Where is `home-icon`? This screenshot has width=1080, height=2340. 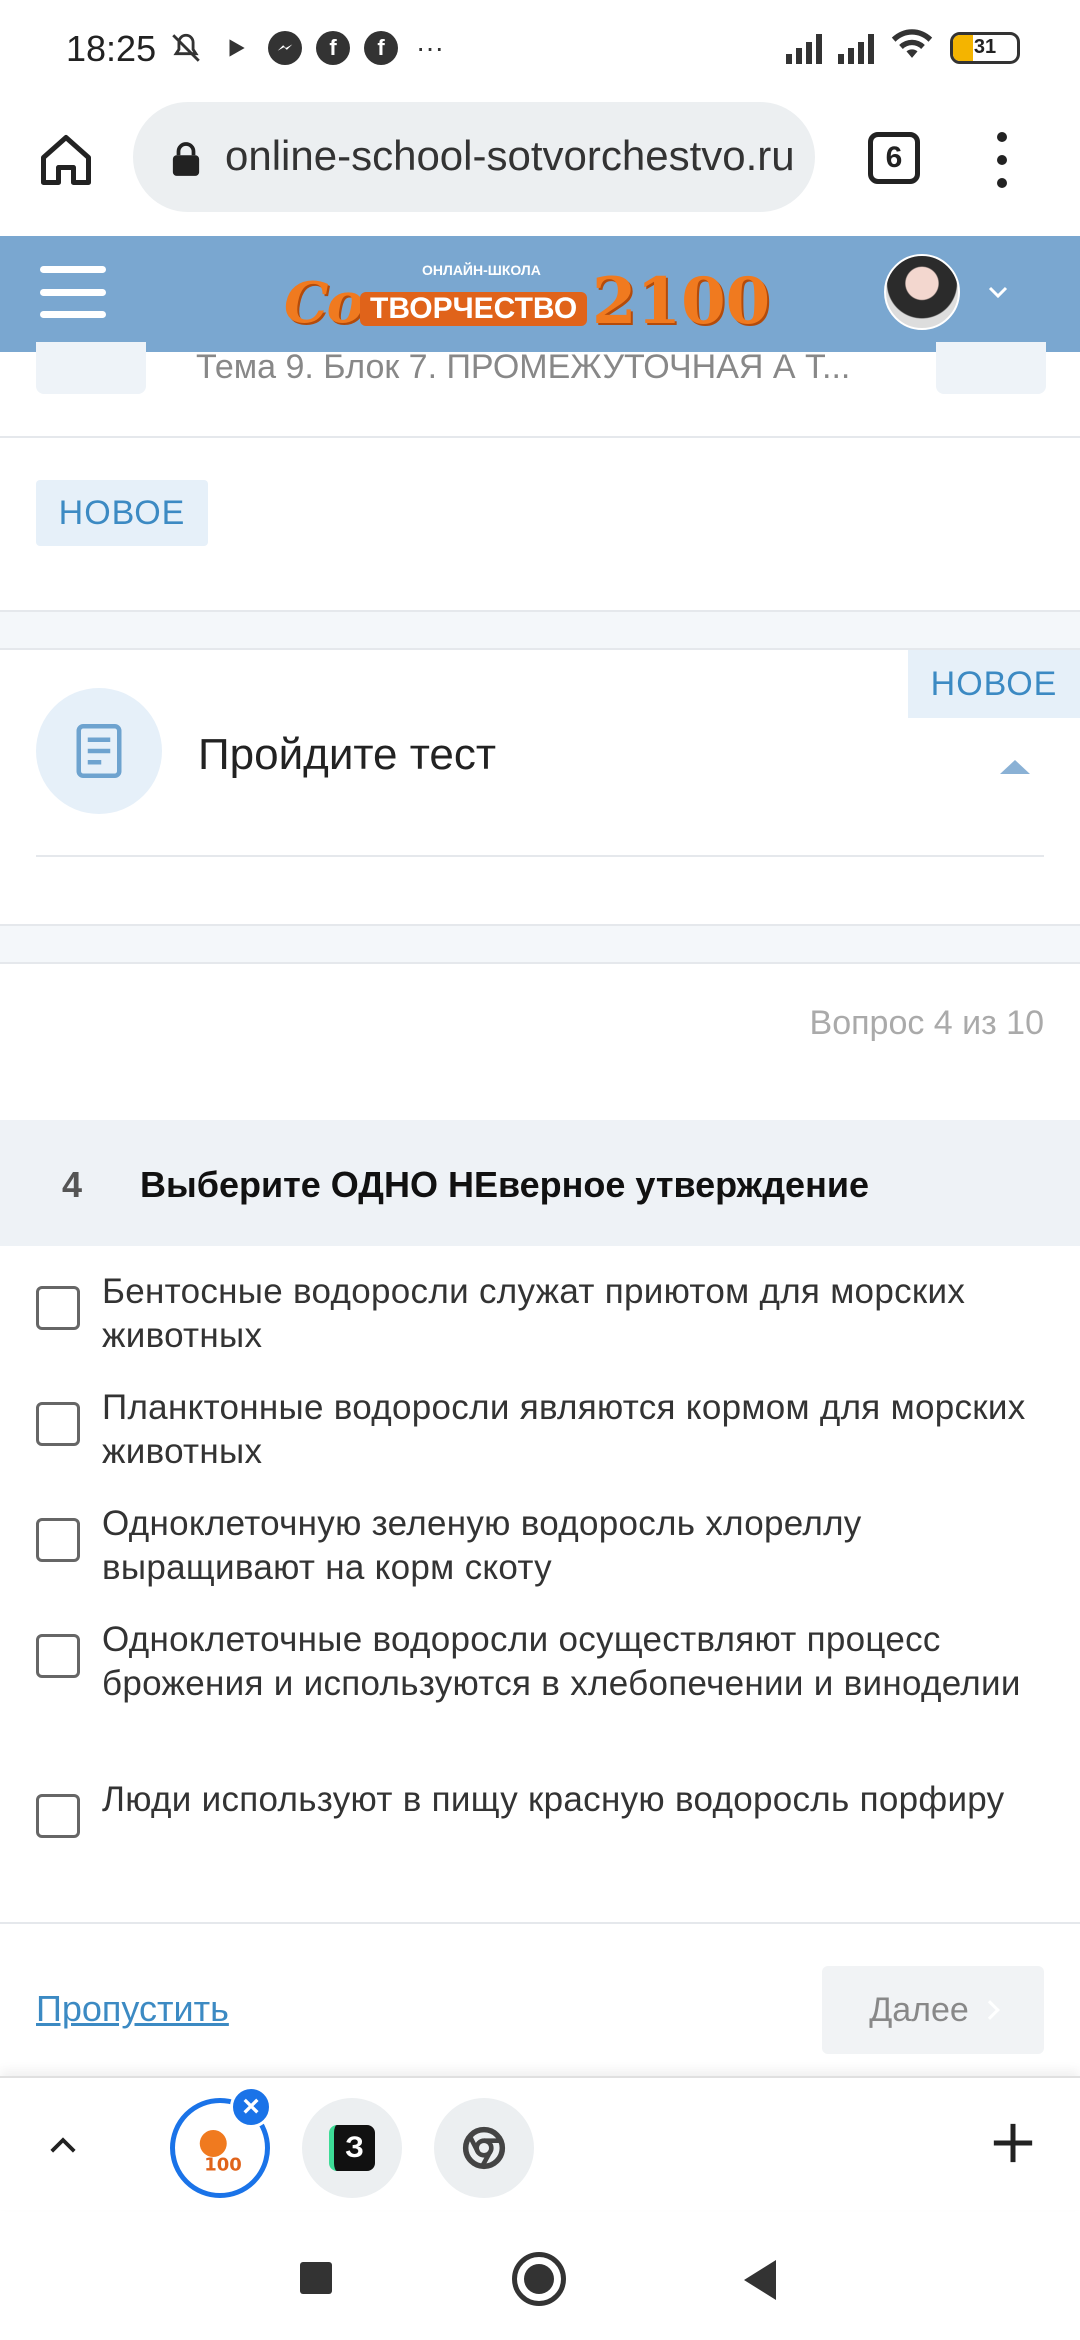
home-icon is located at coordinates (66, 160).